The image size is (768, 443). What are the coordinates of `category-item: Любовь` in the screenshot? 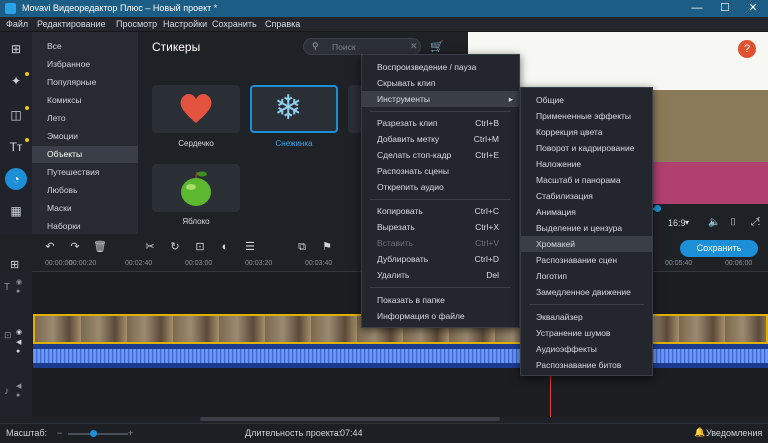 It's located at (85, 190).